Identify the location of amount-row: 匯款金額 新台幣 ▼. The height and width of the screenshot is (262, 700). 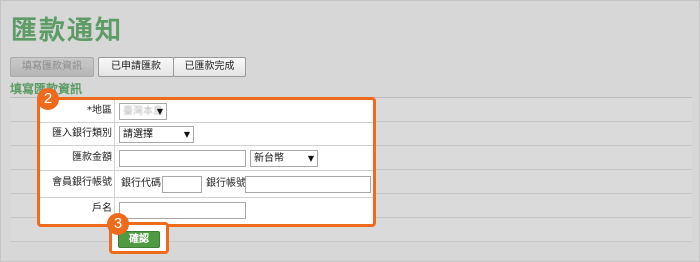
(206, 158).